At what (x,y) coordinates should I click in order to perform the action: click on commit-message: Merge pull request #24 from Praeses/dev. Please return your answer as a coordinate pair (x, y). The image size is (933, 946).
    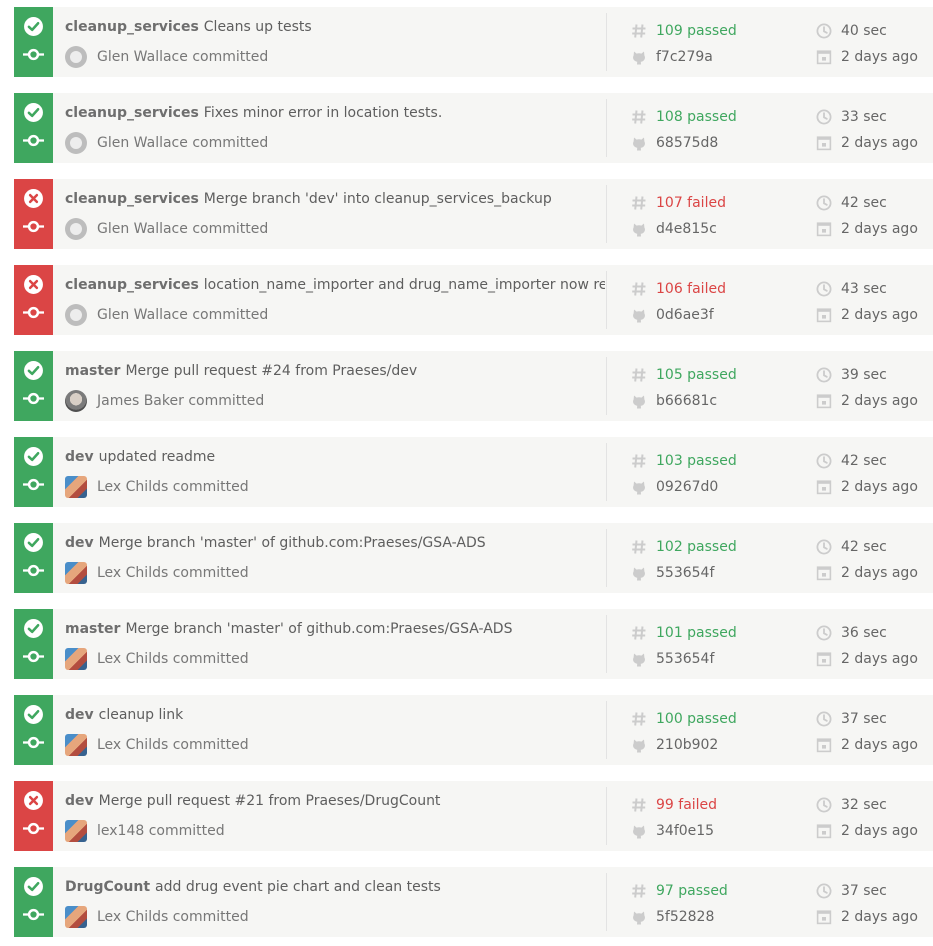
    Looking at the image, I should click on (271, 371).